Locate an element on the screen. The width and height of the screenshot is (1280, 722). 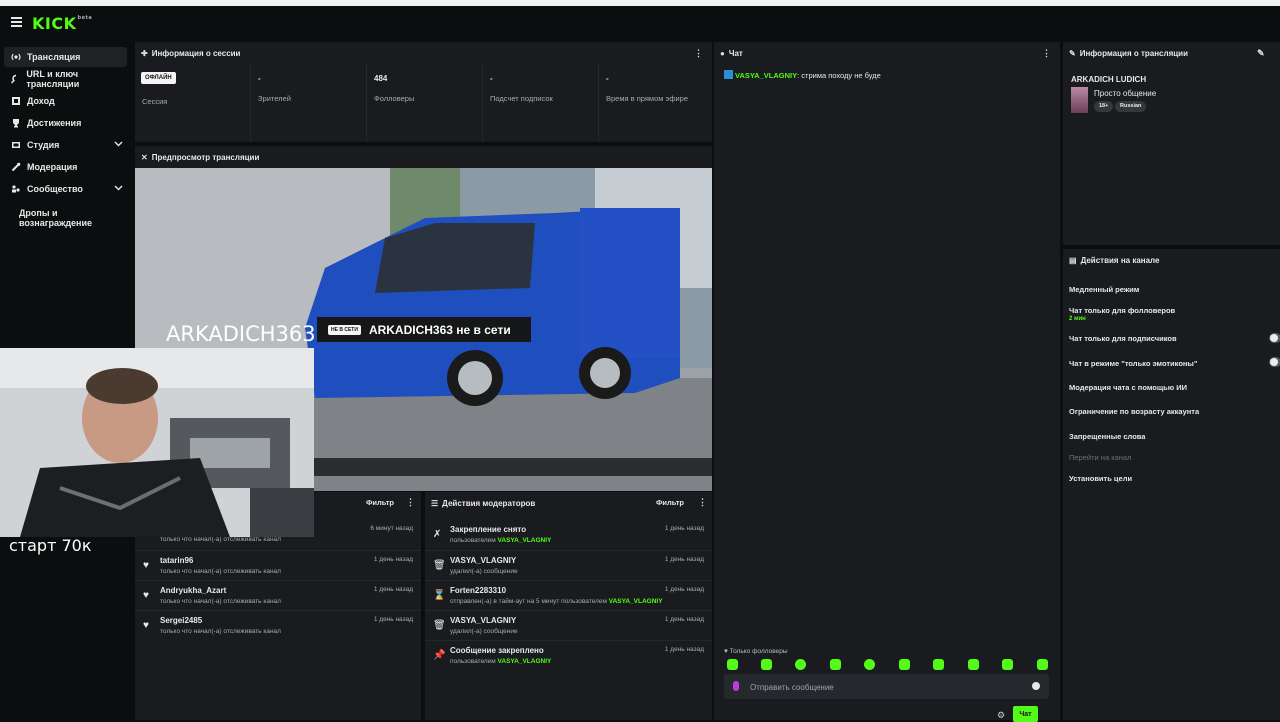
panel-title: Информация о трансляции is located at coordinates (1133, 53).